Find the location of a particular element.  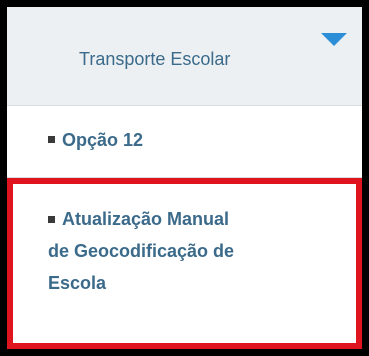

menu-header-title: Transporte Escolar is located at coordinates (155, 59).